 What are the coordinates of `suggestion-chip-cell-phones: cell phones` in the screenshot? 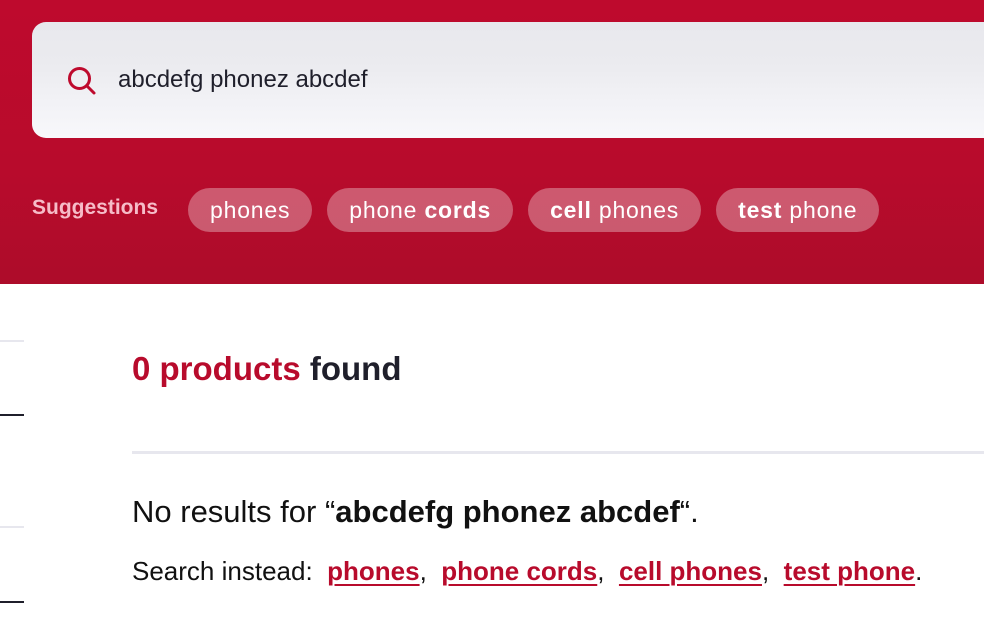 It's located at (615, 210).